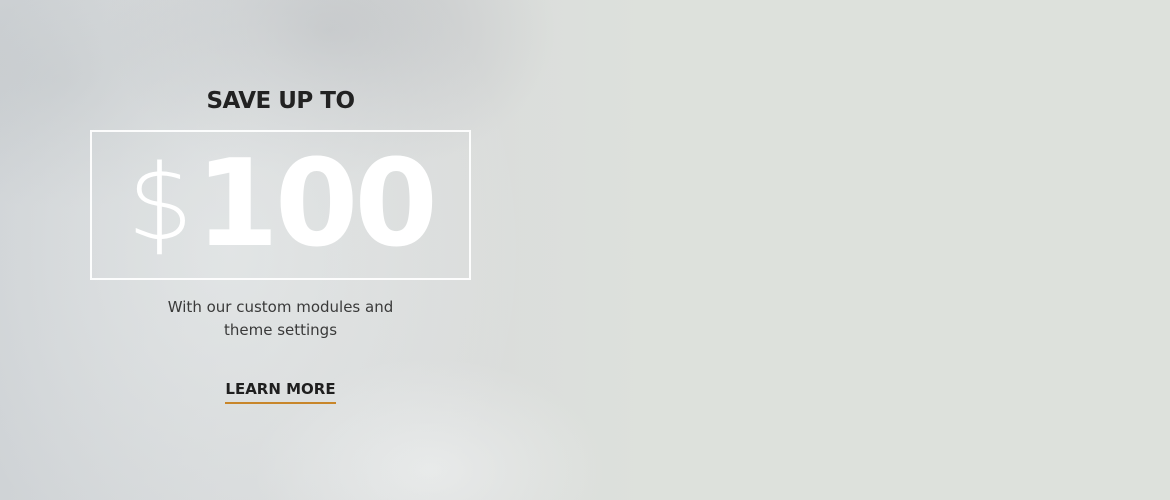 Image resolution: width=1170 pixels, height=500 pixels. I want to click on currency-symbol: $, so click(160, 203).